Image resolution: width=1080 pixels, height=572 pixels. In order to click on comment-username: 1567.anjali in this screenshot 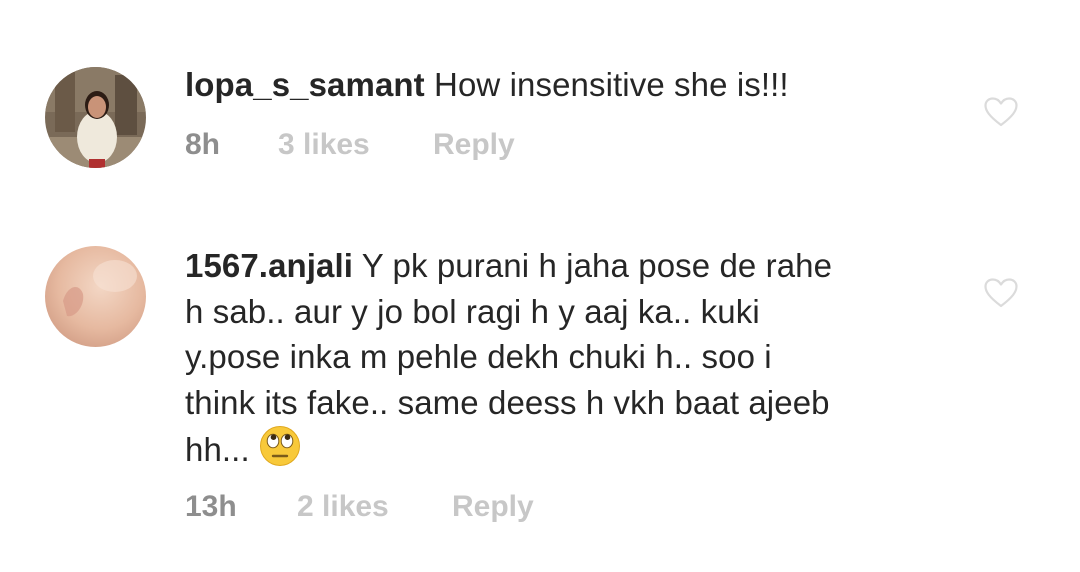, I will do `click(269, 265)`.